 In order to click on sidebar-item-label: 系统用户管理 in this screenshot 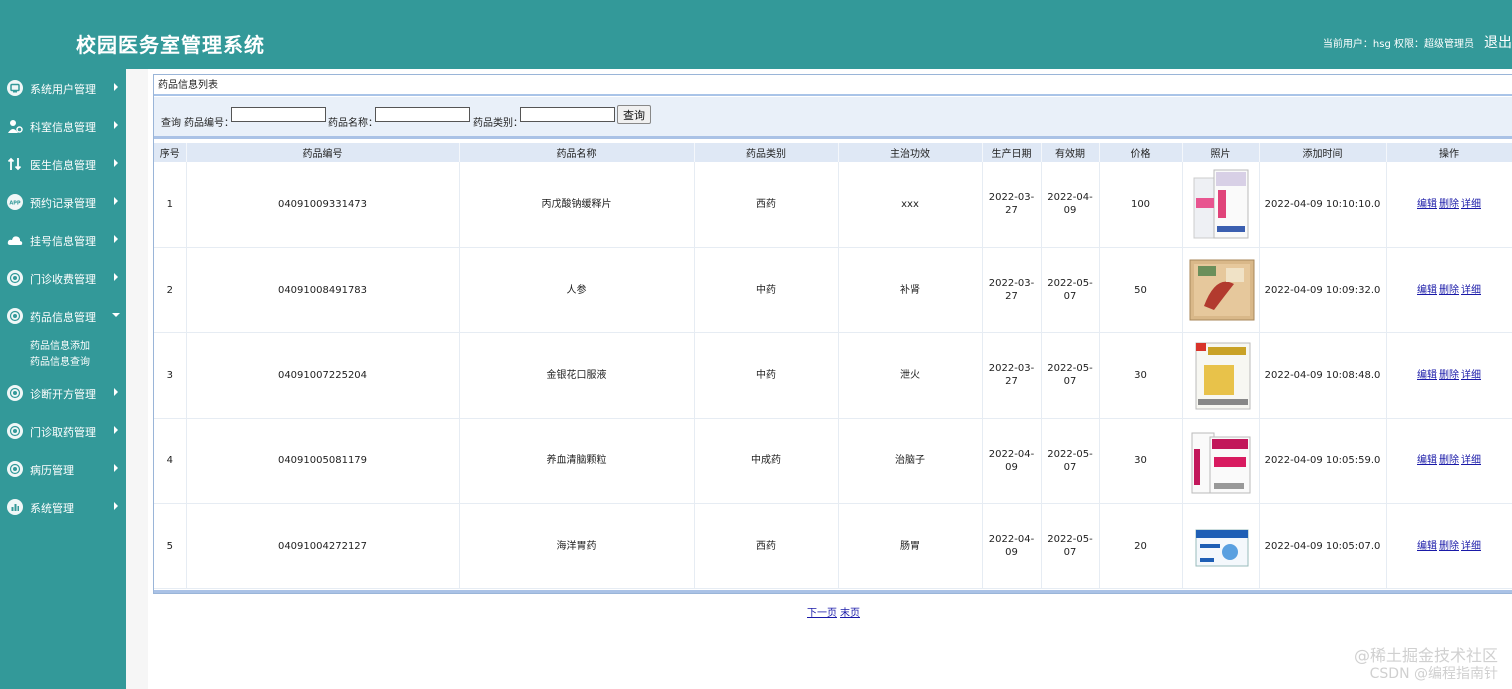, I will do `click(63, 89)`.